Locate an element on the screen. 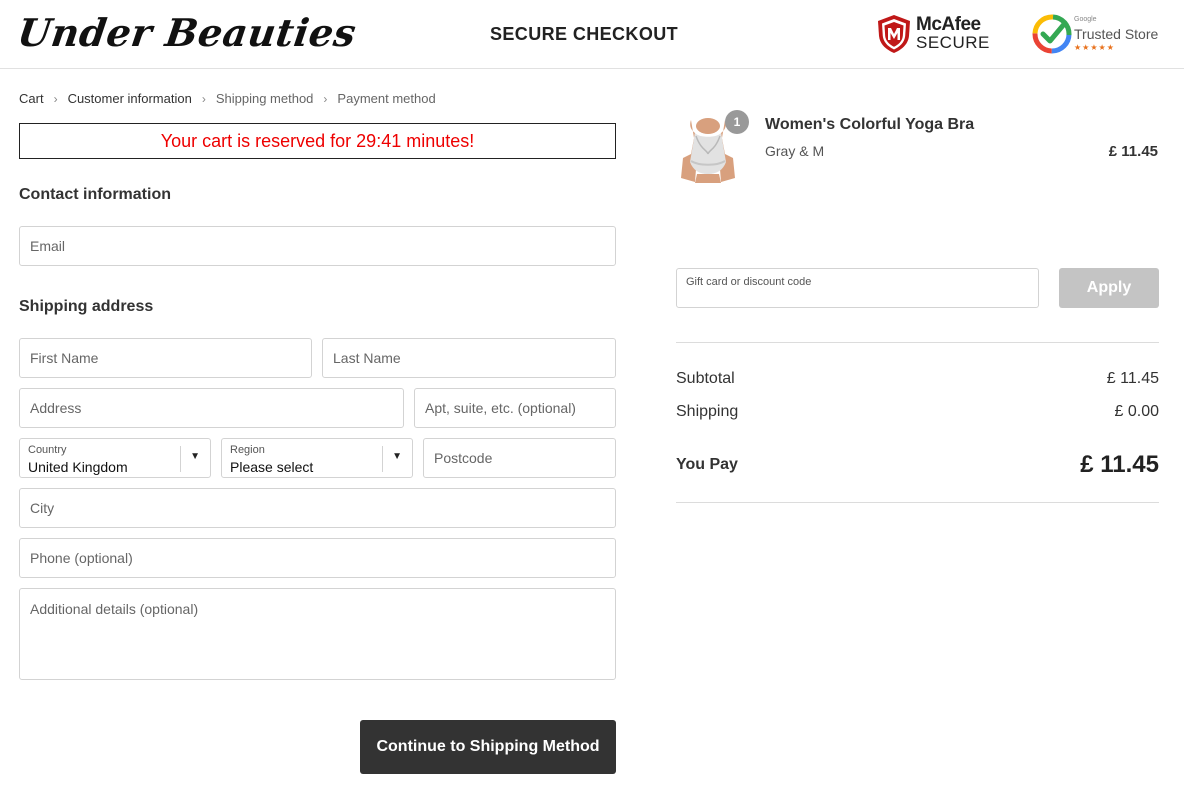  brand-logo: Under Beauties is located at coordinates (187, 32).